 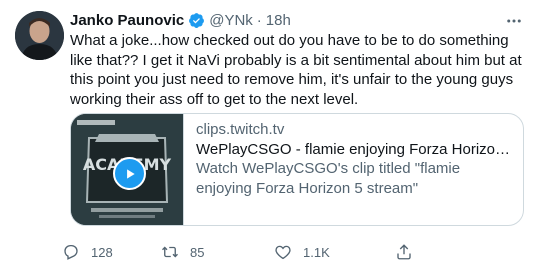 I want to click on author-name: Janko Paunovic, so click(x=127, y=20).